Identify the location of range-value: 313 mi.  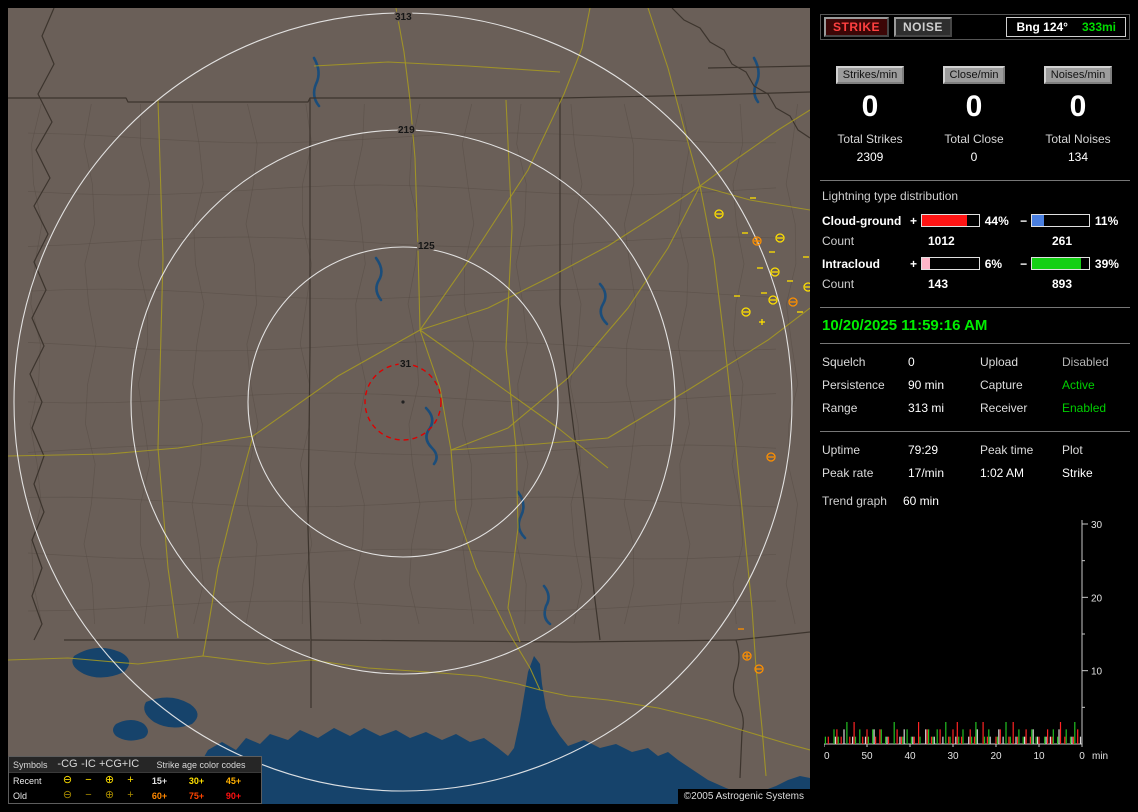
(926, 408).